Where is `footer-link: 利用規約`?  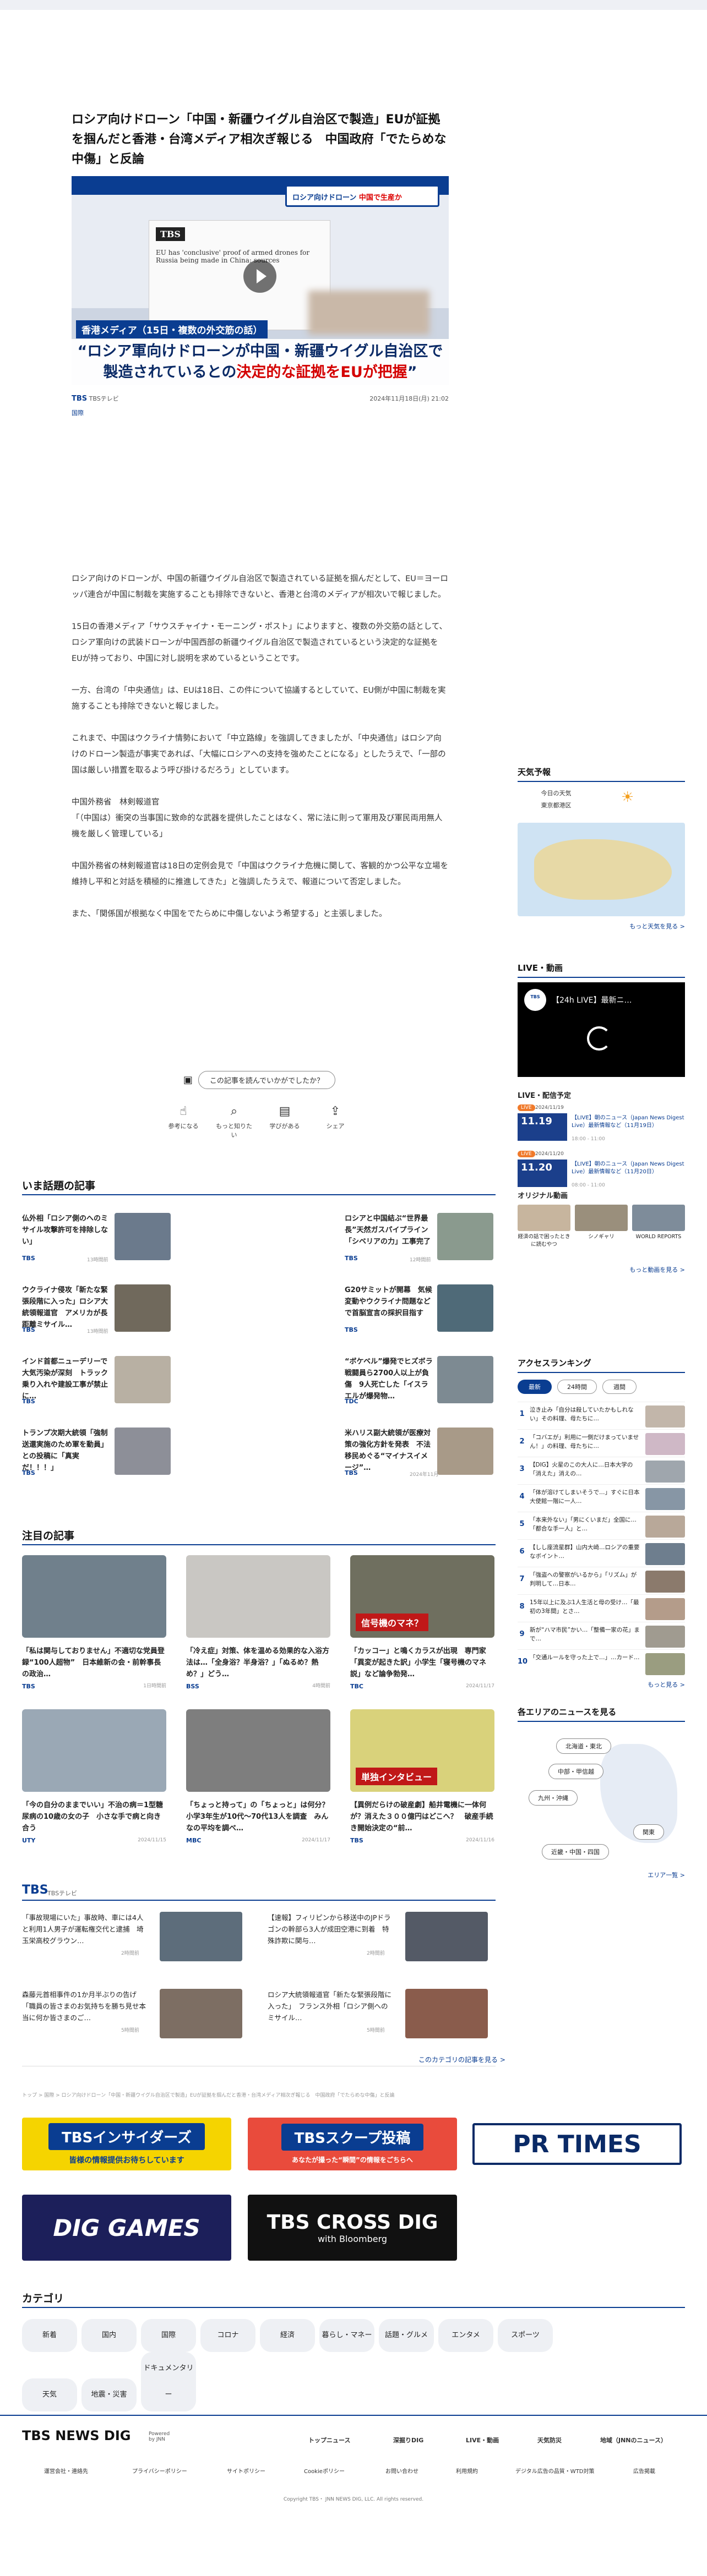 footer-link: 利用規約 is located at coordinates (467, 2470).